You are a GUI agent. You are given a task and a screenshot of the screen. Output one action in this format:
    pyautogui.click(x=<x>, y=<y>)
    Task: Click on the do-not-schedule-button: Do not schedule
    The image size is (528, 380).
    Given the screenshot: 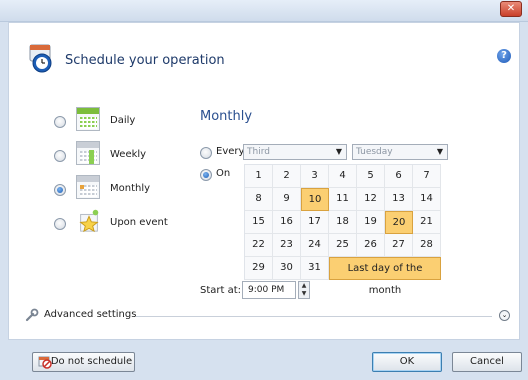 What is the action you would take?
    pyautogui.click(x=83, y=362)
    